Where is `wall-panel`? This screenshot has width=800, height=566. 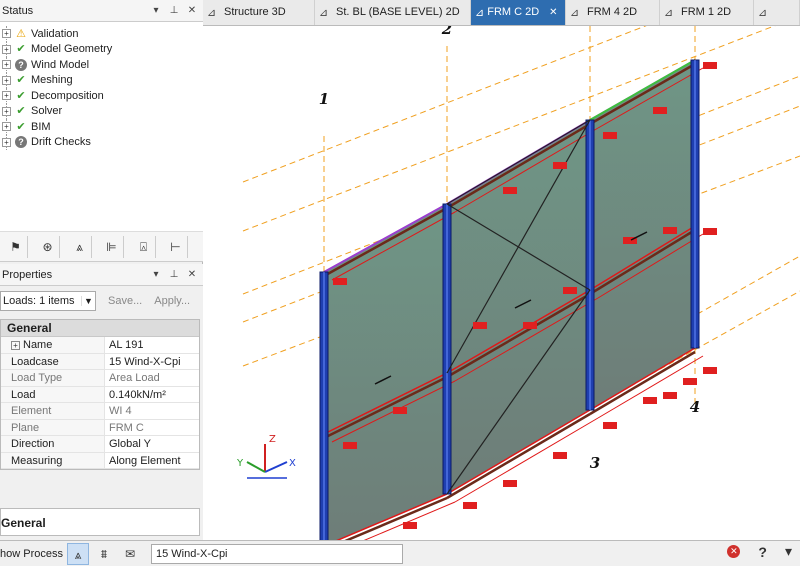
wall-panel is located at coordinates (385, 371).